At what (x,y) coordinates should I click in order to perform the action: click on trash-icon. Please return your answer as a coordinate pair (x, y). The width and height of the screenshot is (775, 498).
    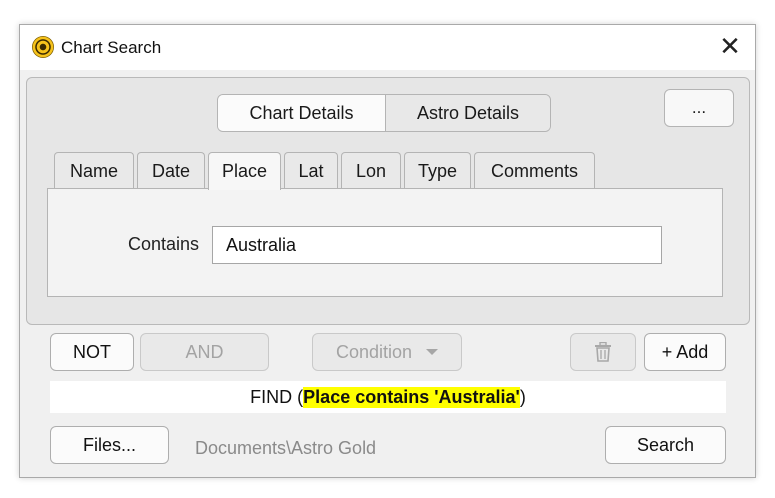
    Looking at the image, I should click on (603, 352).